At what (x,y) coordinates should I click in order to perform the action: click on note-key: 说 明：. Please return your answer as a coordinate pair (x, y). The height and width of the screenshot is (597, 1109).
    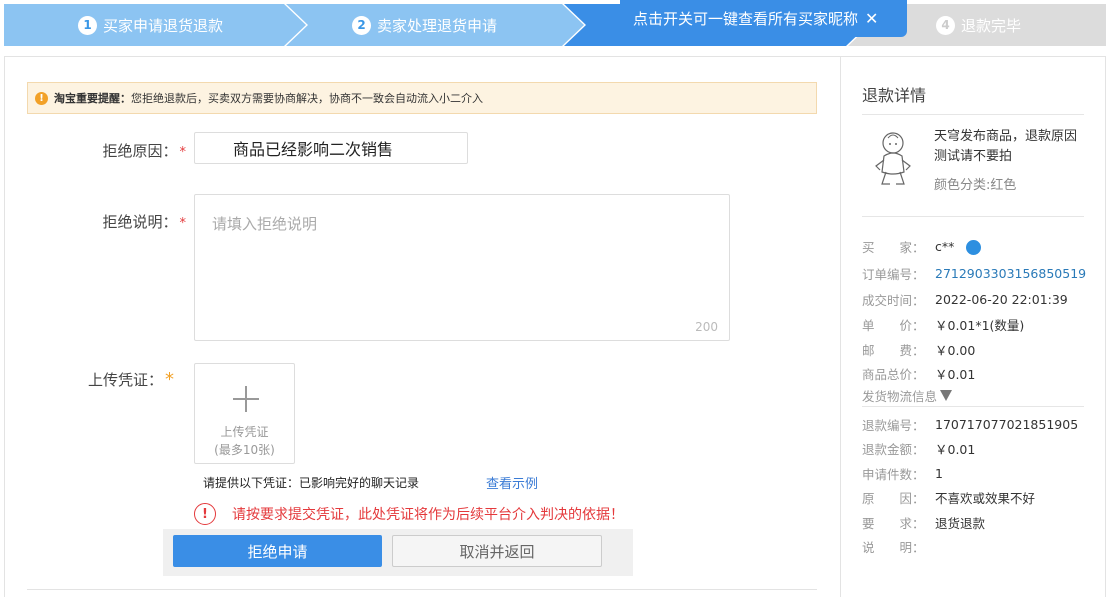
    Looking at the image, I should click on (893, 547).